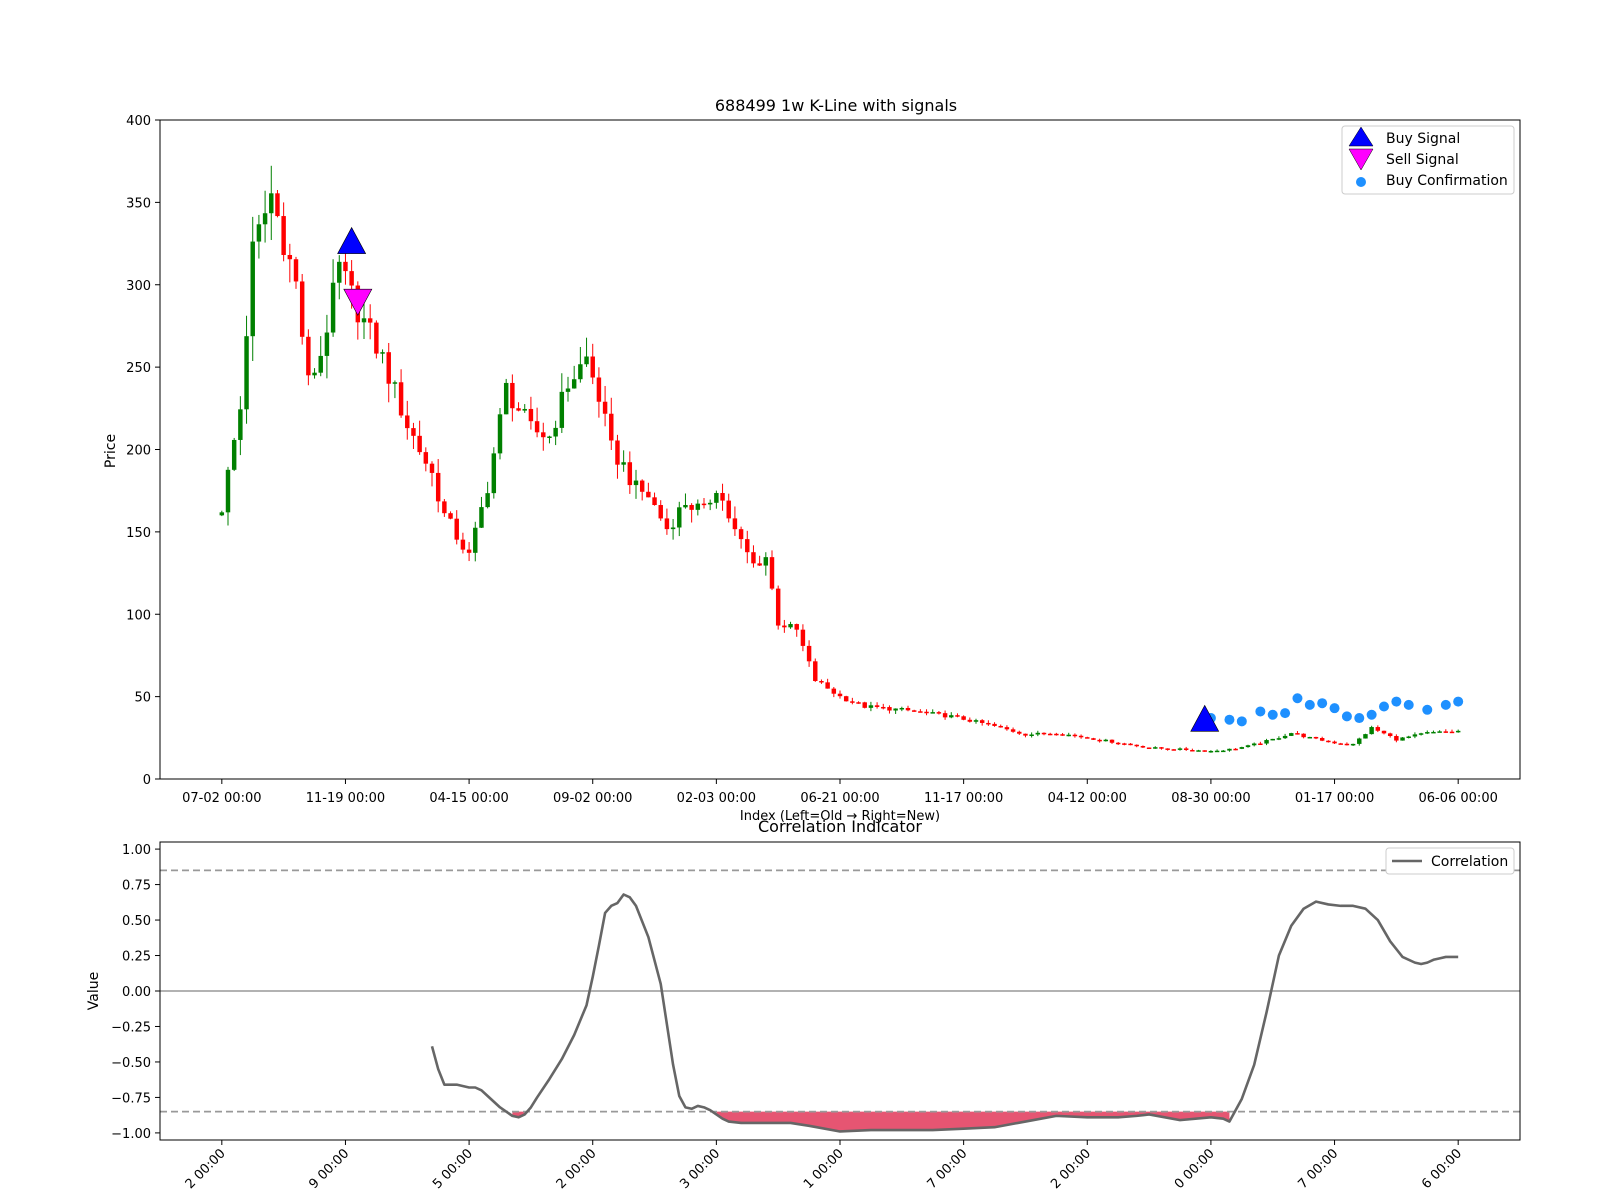 This screenshot has width=1600, height=1200. Describe the element at coordinates (131, 1027) in the screenshot. I see `correlation-ytick-label: −0.25` at that location.